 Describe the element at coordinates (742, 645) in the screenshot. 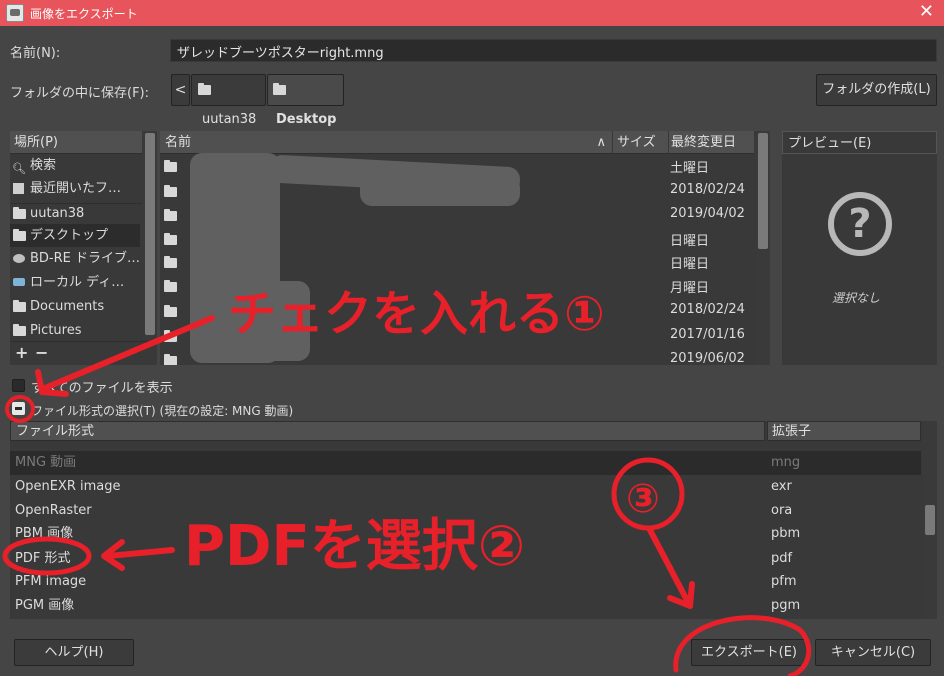

I see `annotation-circle-export` at that location.